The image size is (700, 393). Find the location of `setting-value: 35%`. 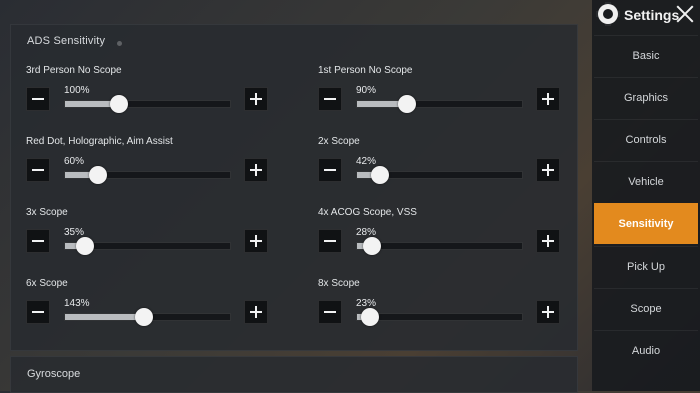

setting-value: 35% is located at coordinates (74, 232).